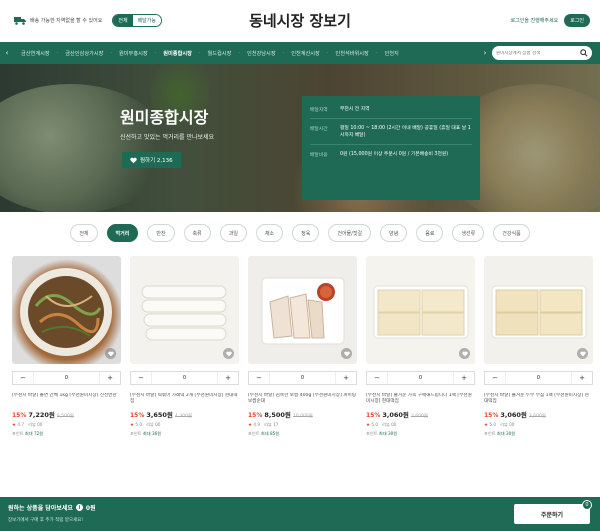 This screenshot has width=600, height=531. Describe the element at coordinates (538, 399) in the screenshot. I see `product-name: [부천시 바달] 즐거운 두부 부침 1팩 [부천원미시장] 현대떡집` at that location.